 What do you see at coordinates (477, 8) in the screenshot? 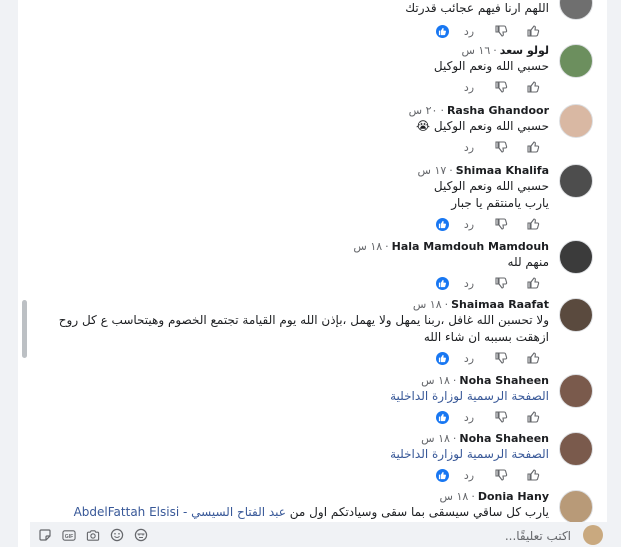
I see `comment-text: اللهم ارنا فيهم عجائب قدرتك` at bounding box center [477, 8].